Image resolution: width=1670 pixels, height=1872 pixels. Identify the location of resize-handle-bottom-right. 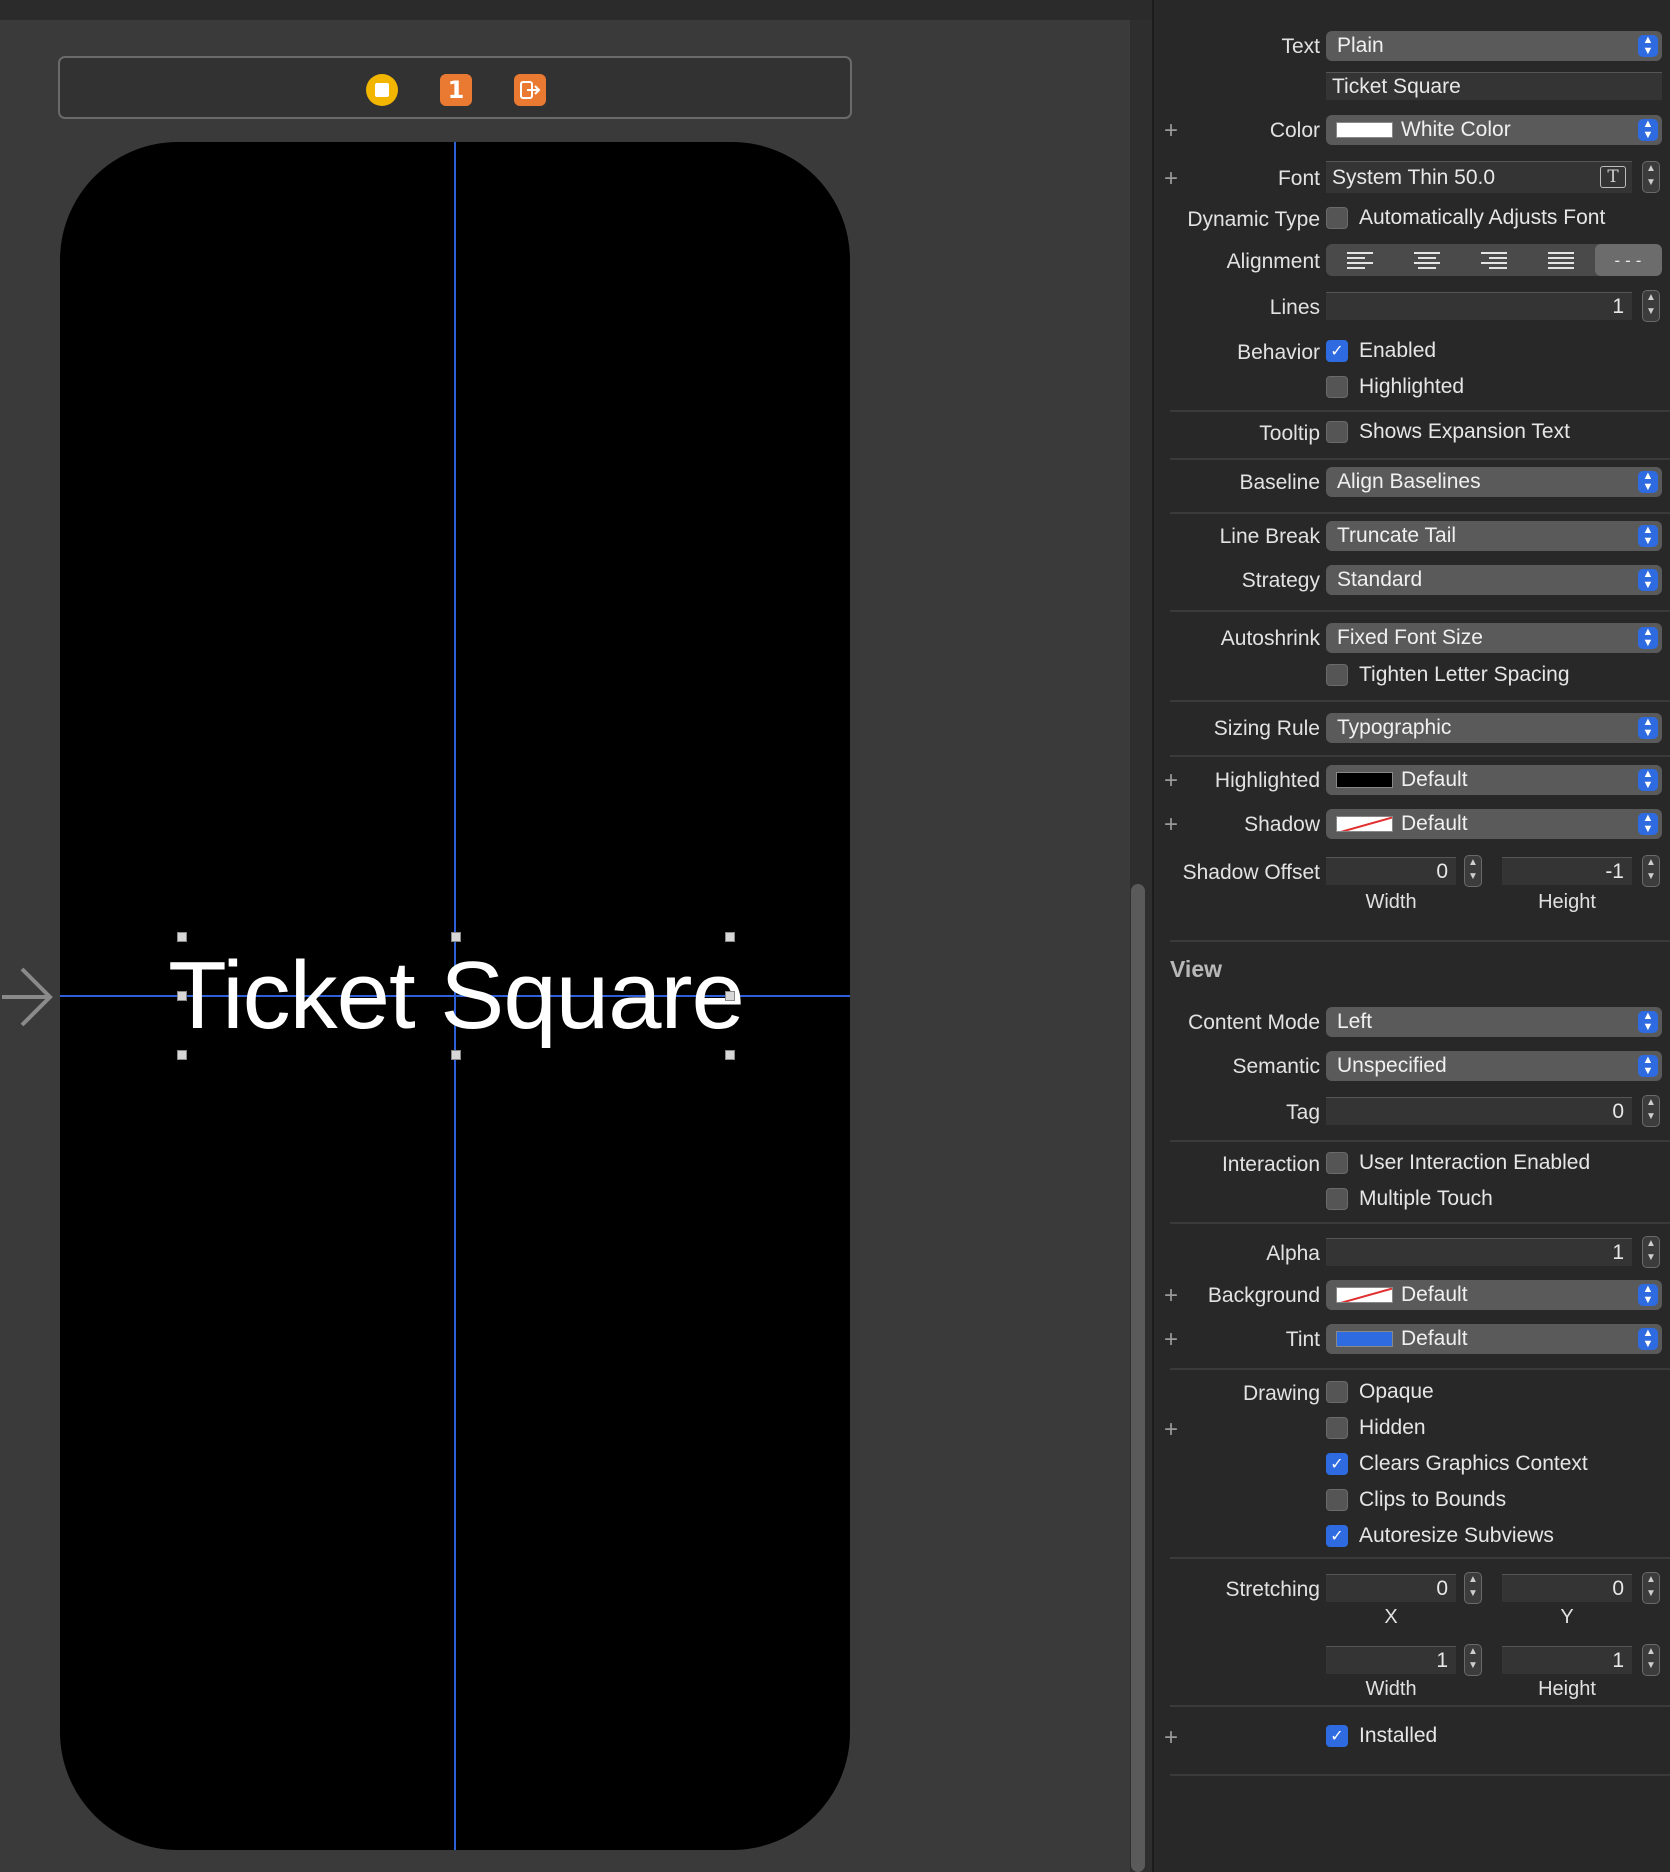
(730, 1055).